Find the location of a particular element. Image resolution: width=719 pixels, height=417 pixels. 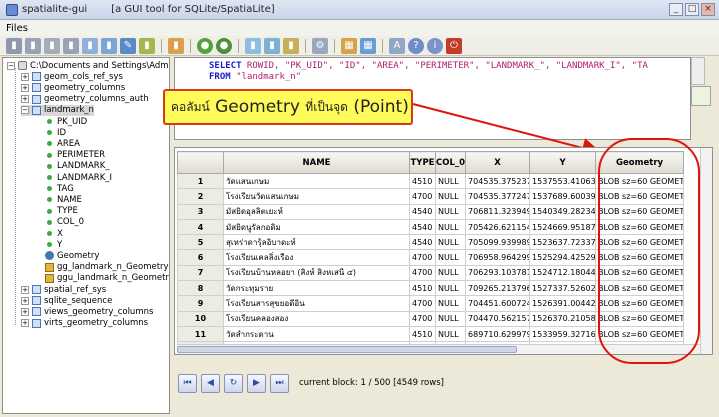

exit-icon: ⏻ is located at coordinates (454, 45).